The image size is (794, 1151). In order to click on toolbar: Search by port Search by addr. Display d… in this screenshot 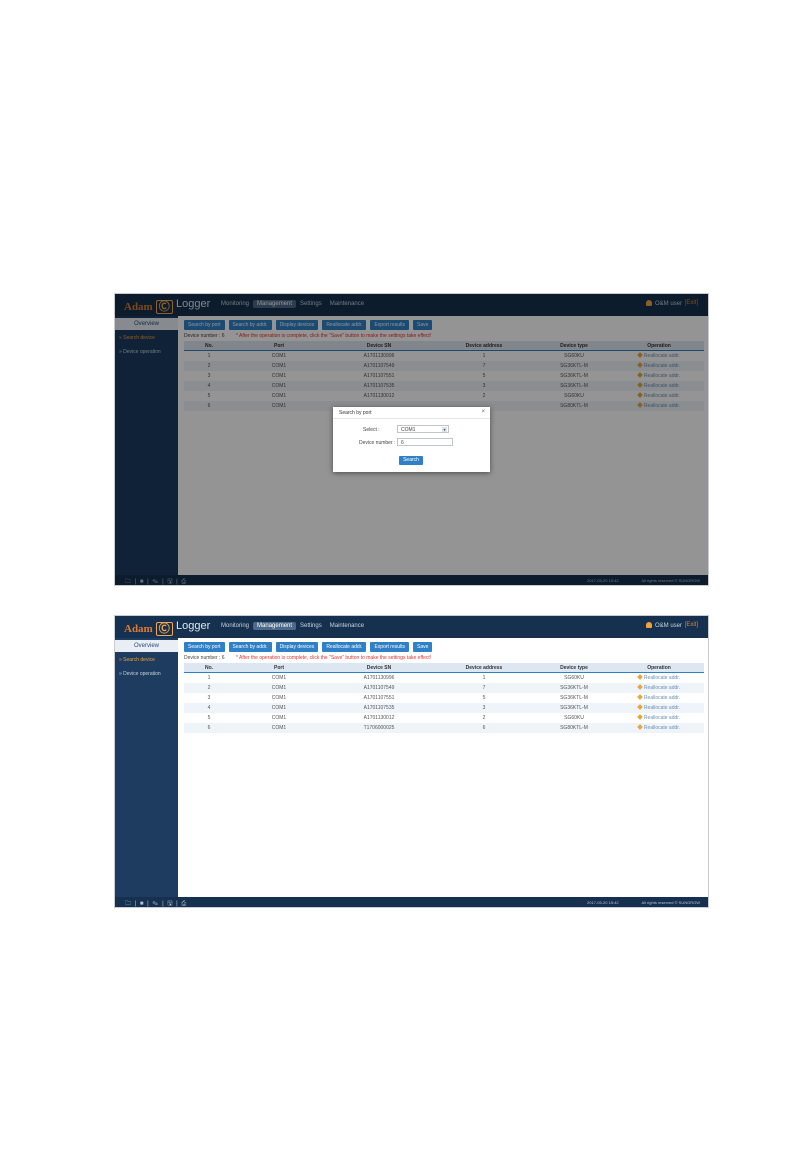, I will do `click(308, 647)`.